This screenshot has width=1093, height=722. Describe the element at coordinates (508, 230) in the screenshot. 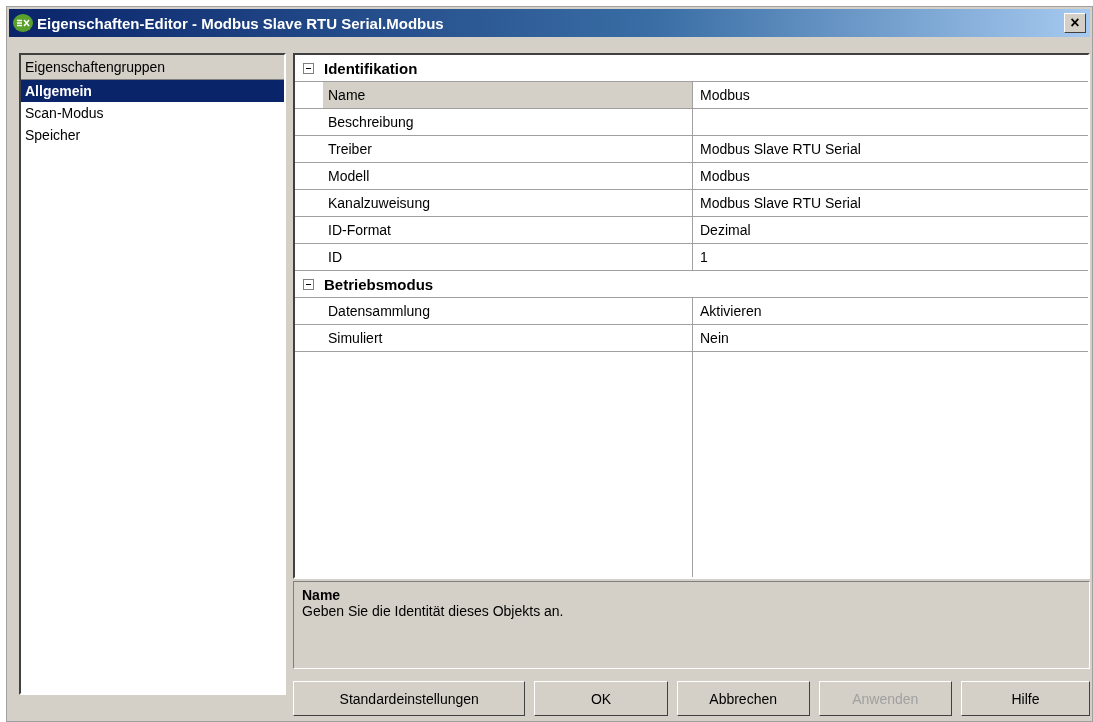

I see `property-name: ID-Format` at that location.